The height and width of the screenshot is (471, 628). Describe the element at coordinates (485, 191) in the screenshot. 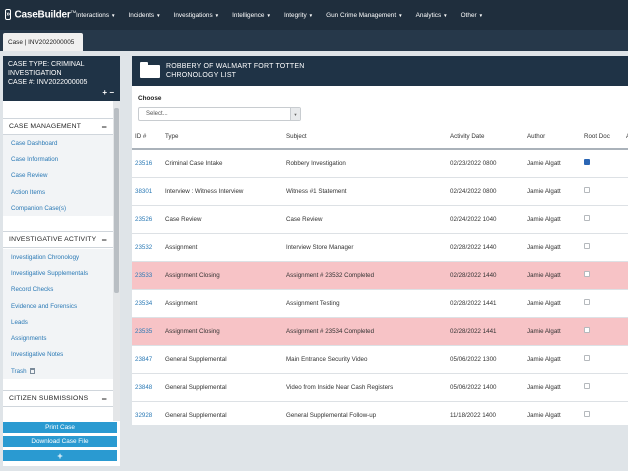

I see `row-date: 02/24/2022 0800` at that location.